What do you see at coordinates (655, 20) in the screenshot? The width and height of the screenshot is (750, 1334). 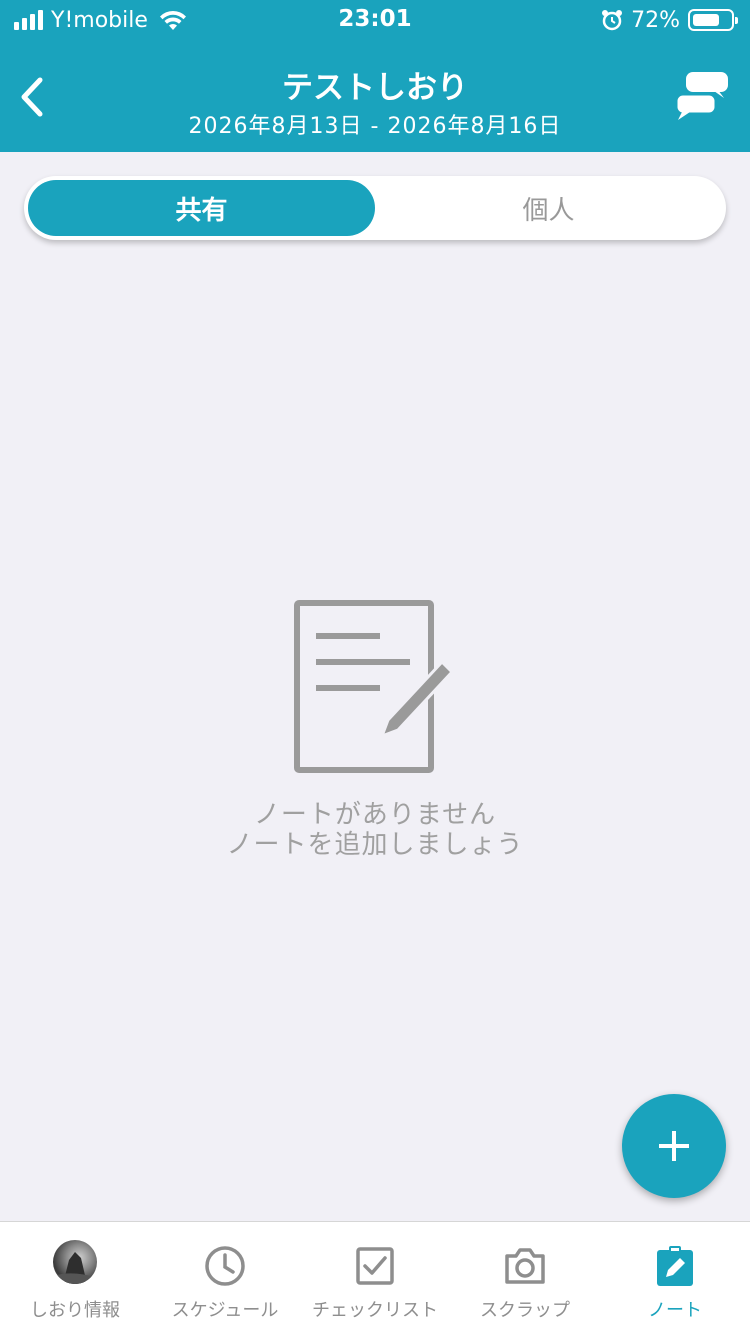 I see `battery-percent: 72%` at bounding box center [655, 20].